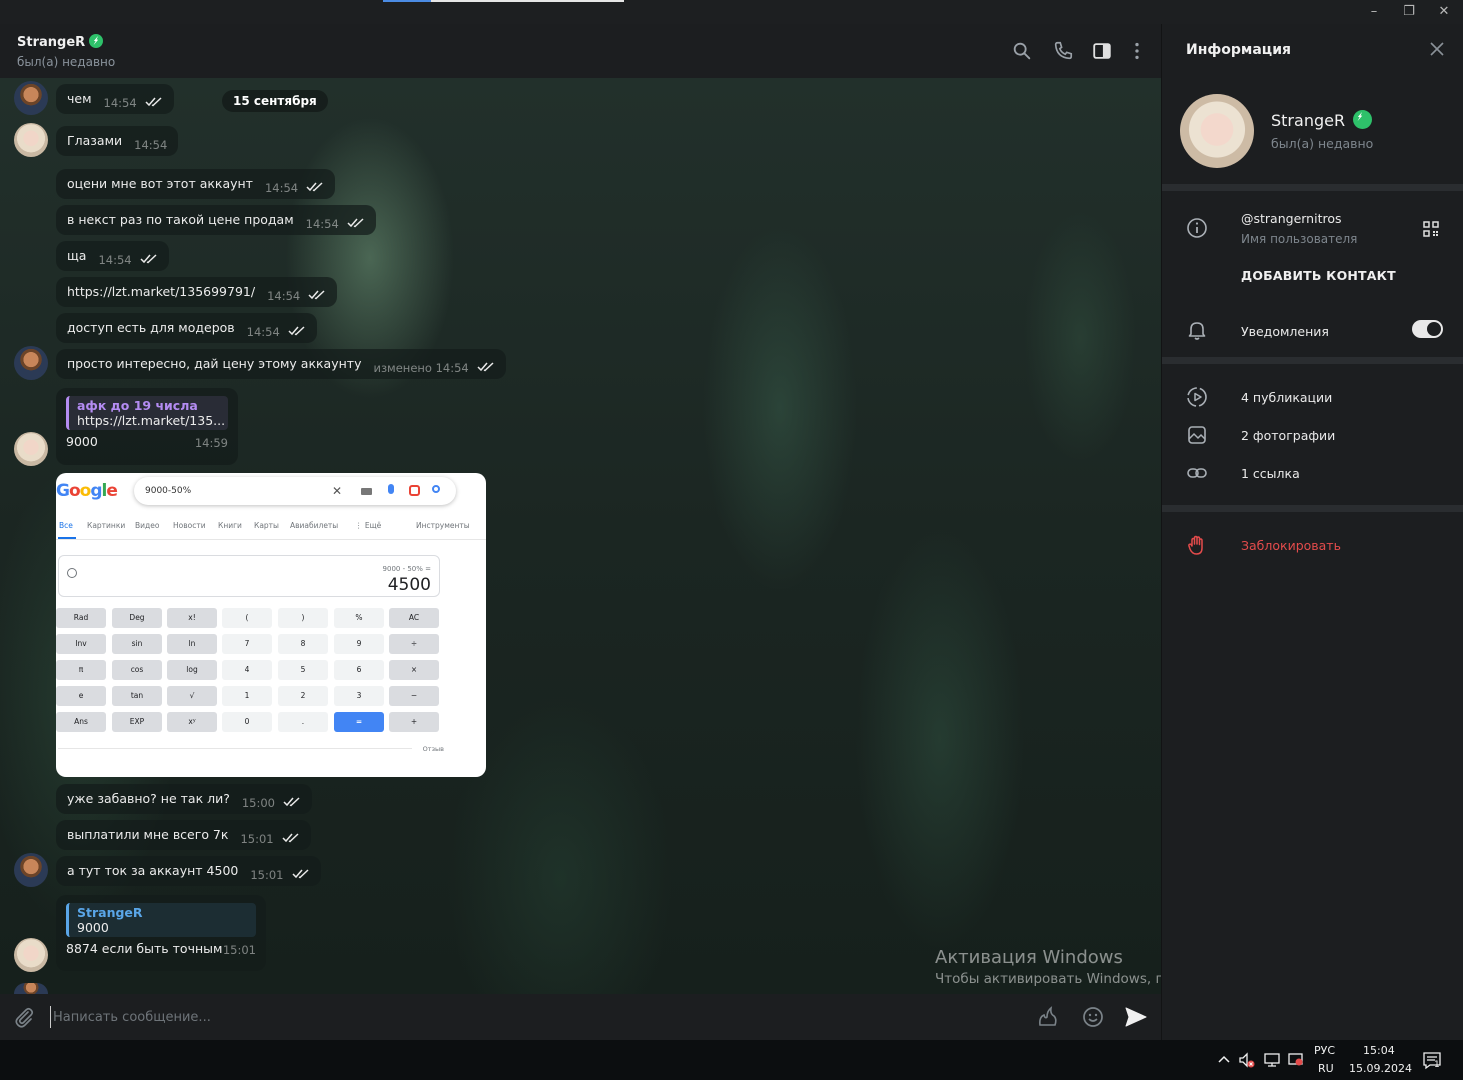 The width and height of the screenshot is (1463, 1080). I want to click on profile-avatar, so click(1217, 131).